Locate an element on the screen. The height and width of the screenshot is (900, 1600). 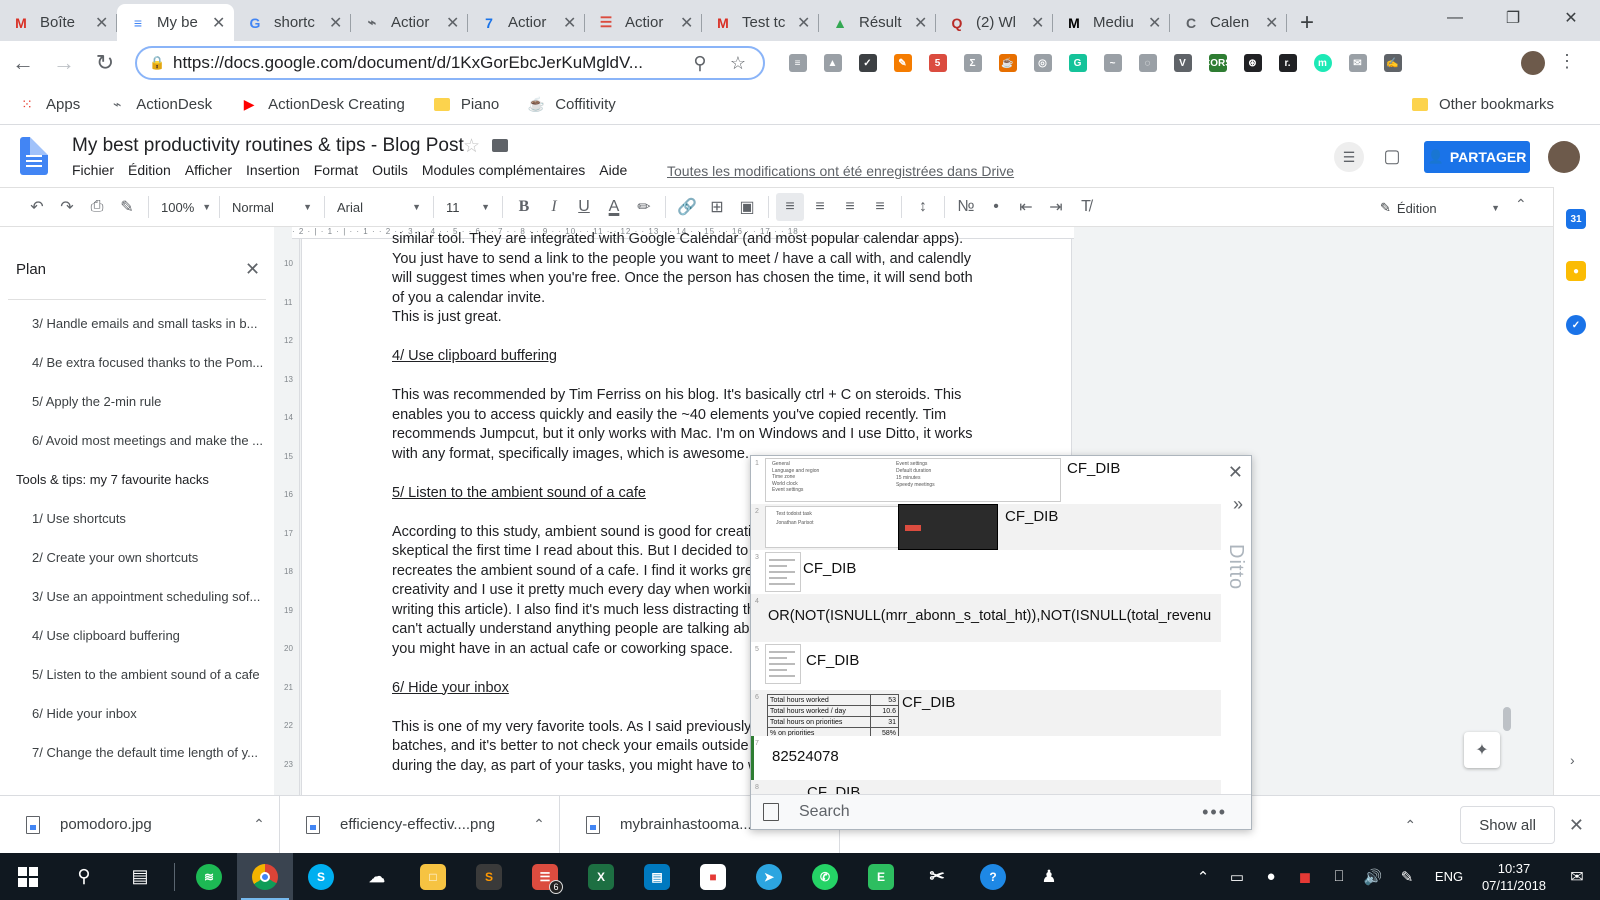
clipboard-entry: 5 CF_DIB is located at coordinates (987, 666).